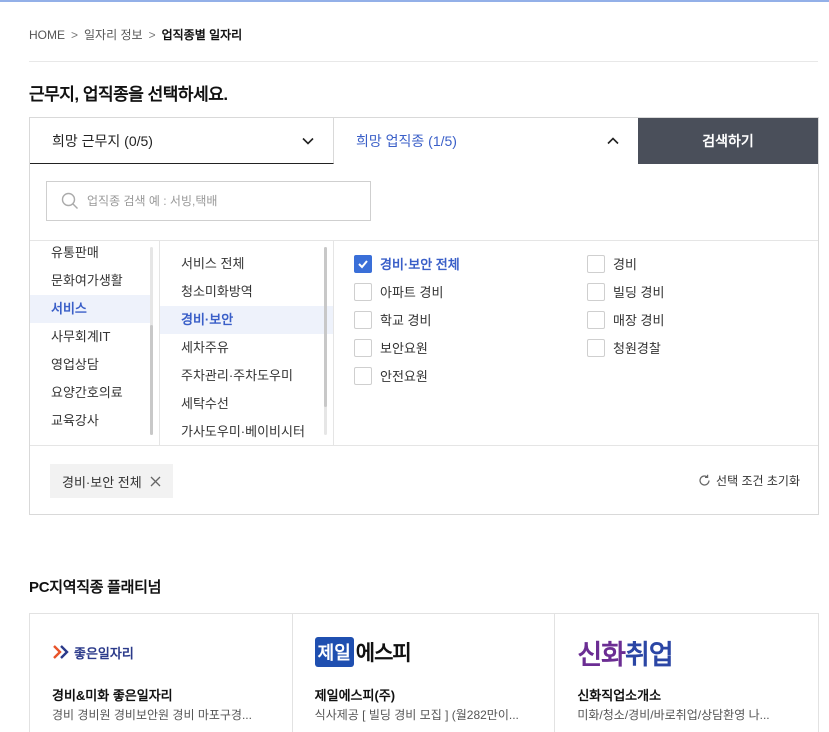 This screenshot has height=732, width=829. I want to click on divider, so click(423, 61).